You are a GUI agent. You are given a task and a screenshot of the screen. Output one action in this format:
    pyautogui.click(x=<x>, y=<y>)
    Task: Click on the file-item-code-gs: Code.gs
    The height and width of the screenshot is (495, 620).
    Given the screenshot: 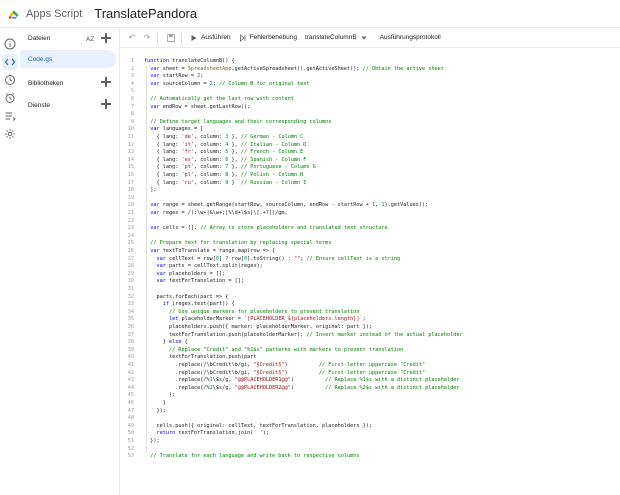 What is the action you would take?
    pyautogui.click(x=68, y=59)
    